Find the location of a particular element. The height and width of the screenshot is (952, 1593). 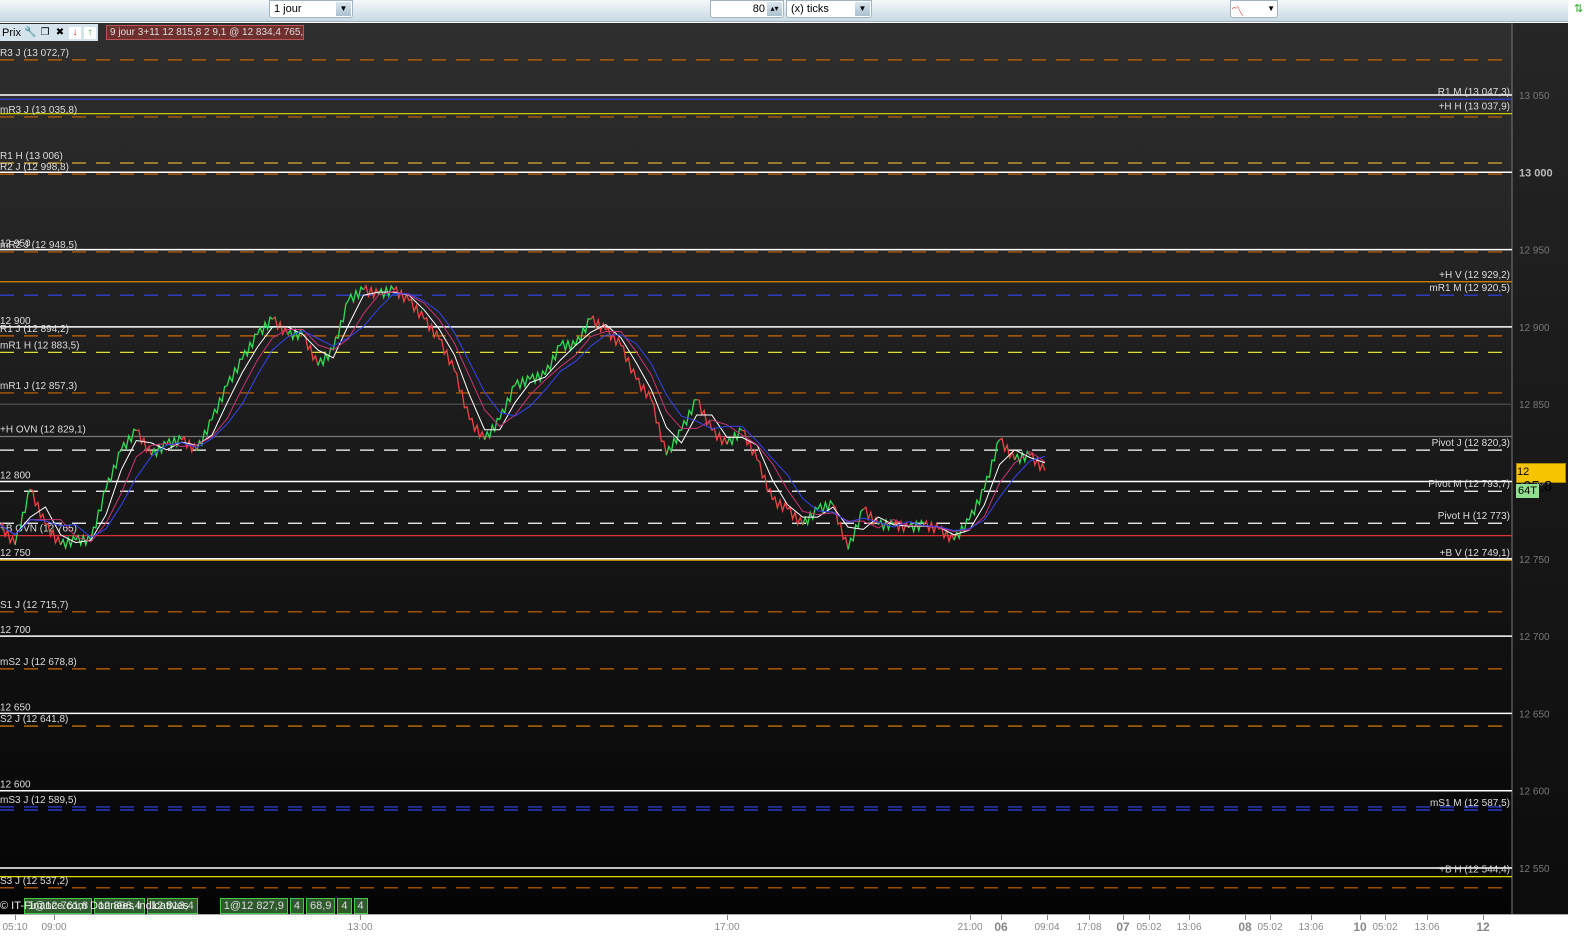

x-tick-label: 13:00 is located at coordinates (360, 927).